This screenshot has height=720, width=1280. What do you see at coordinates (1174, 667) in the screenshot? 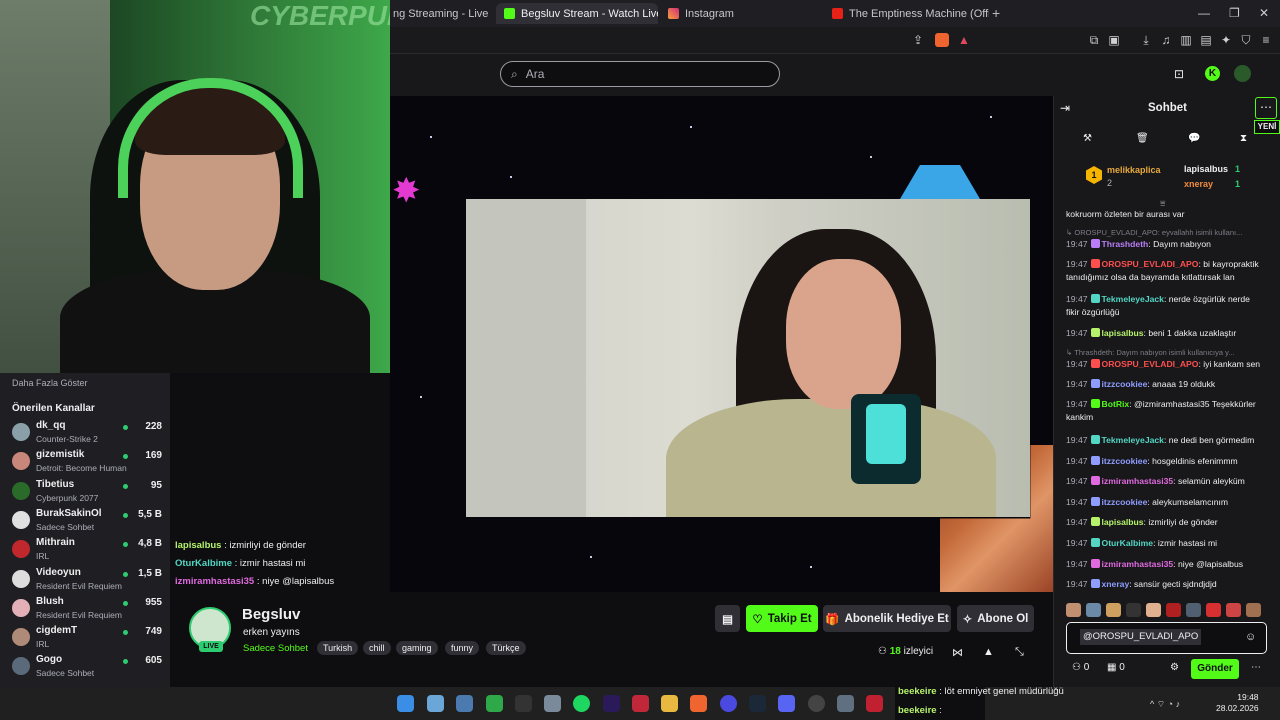
I see `settings-icon: ⚙` at bounding box center [1174, 667].